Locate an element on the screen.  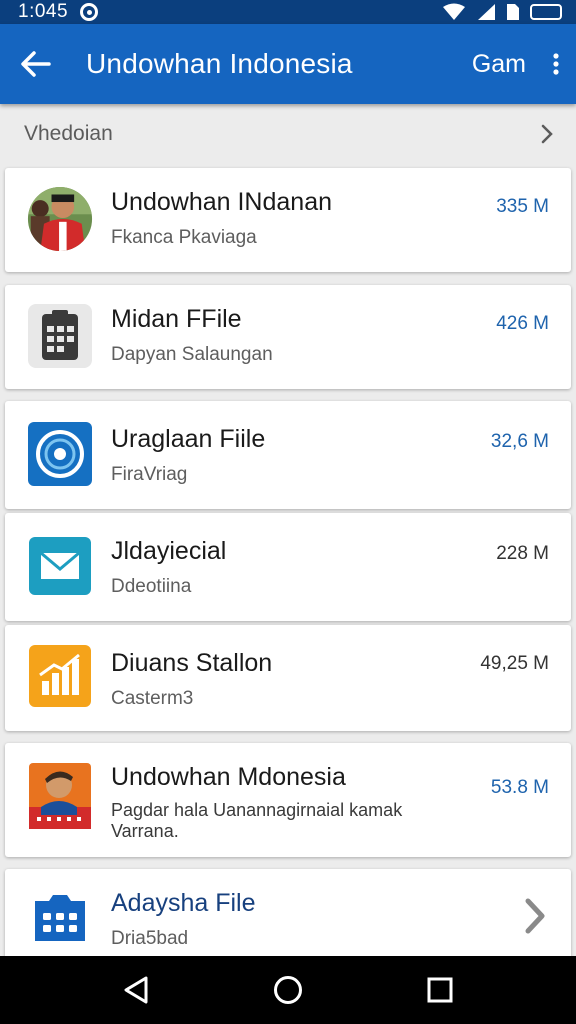
arrow-left-icon is located at coordinates (36, 64).